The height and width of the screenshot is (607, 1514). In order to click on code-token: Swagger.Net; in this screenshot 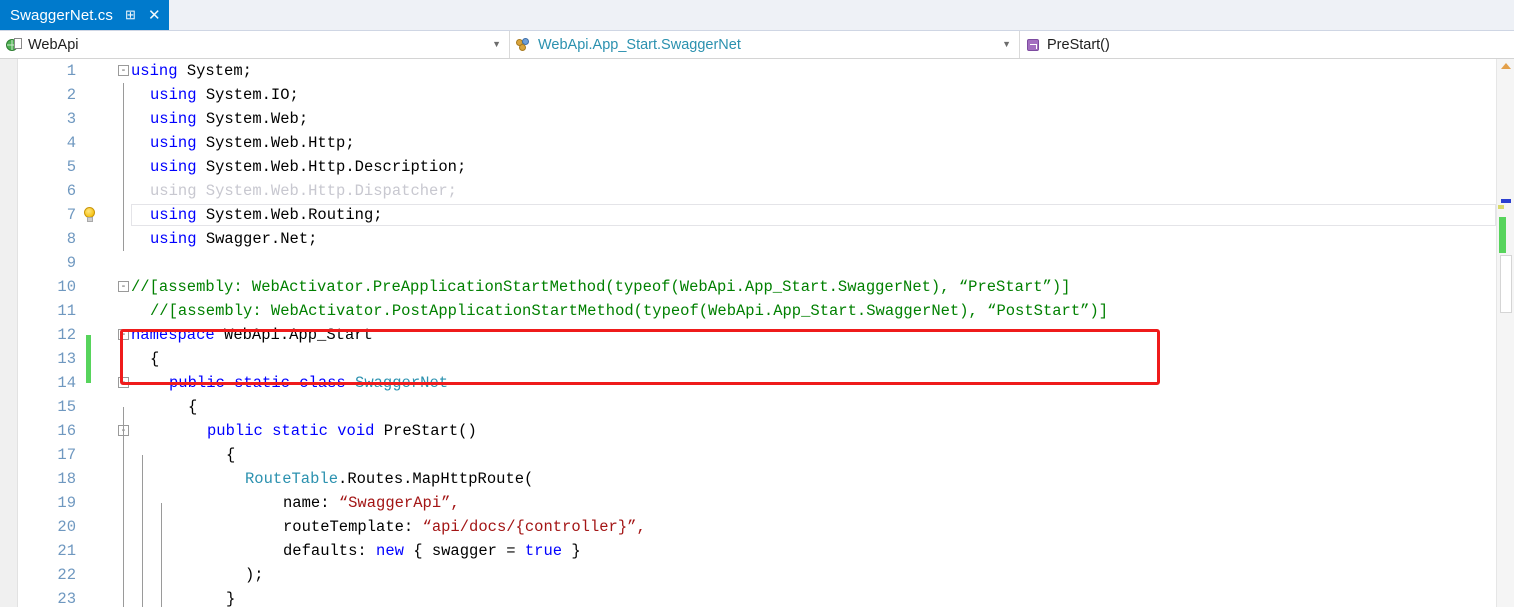, I will do `click(257, 239)`.